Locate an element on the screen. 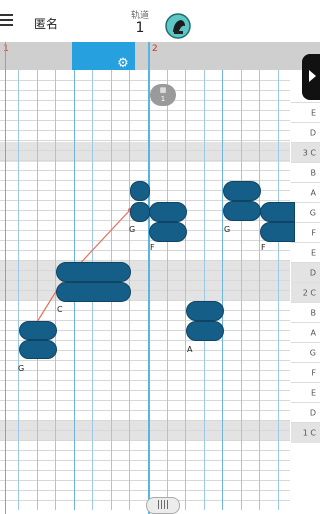 The width and height of the screenshot is (320, 514). note-c-upper is located at coordinates (93, 272).